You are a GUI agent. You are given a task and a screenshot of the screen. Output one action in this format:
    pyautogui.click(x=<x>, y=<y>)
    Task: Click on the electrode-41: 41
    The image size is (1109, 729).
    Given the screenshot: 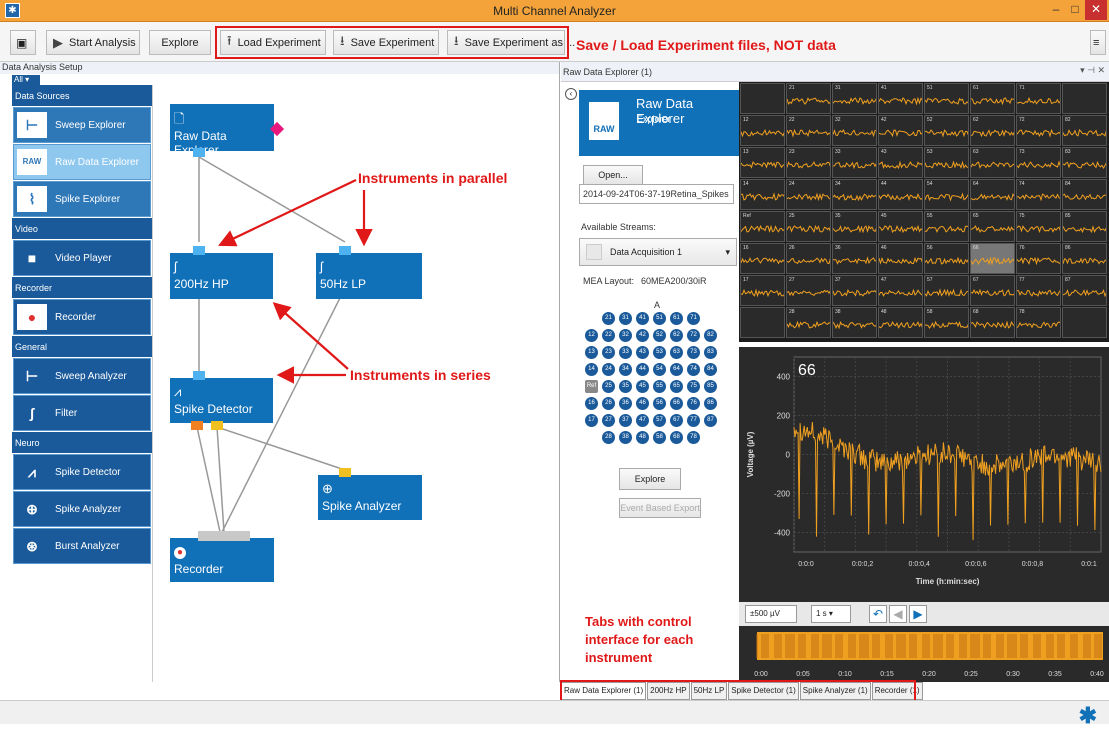 What is the action you would take?
    pyautogui.click(x=642, y=318)
    